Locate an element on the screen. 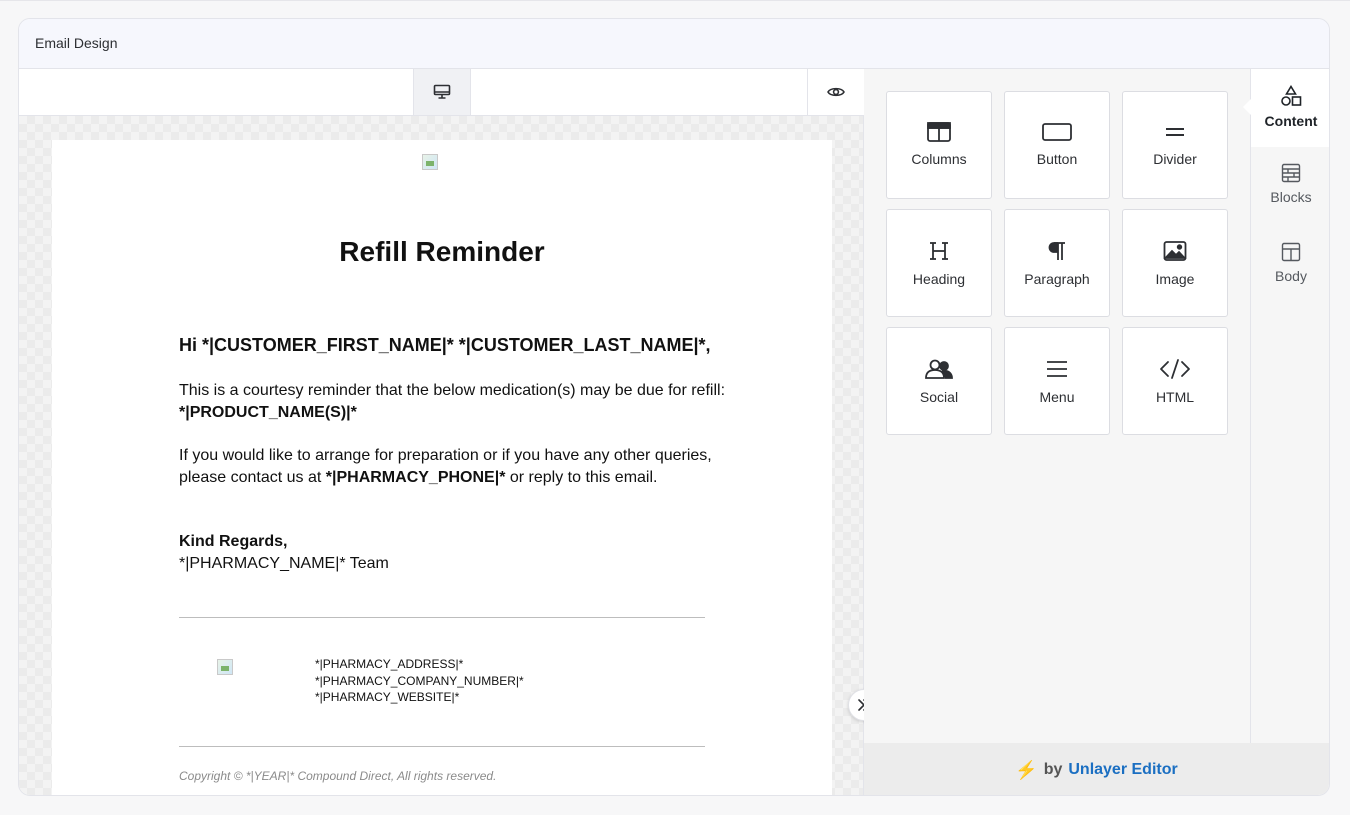  divider-icon is located at coordinates (1175, 132).